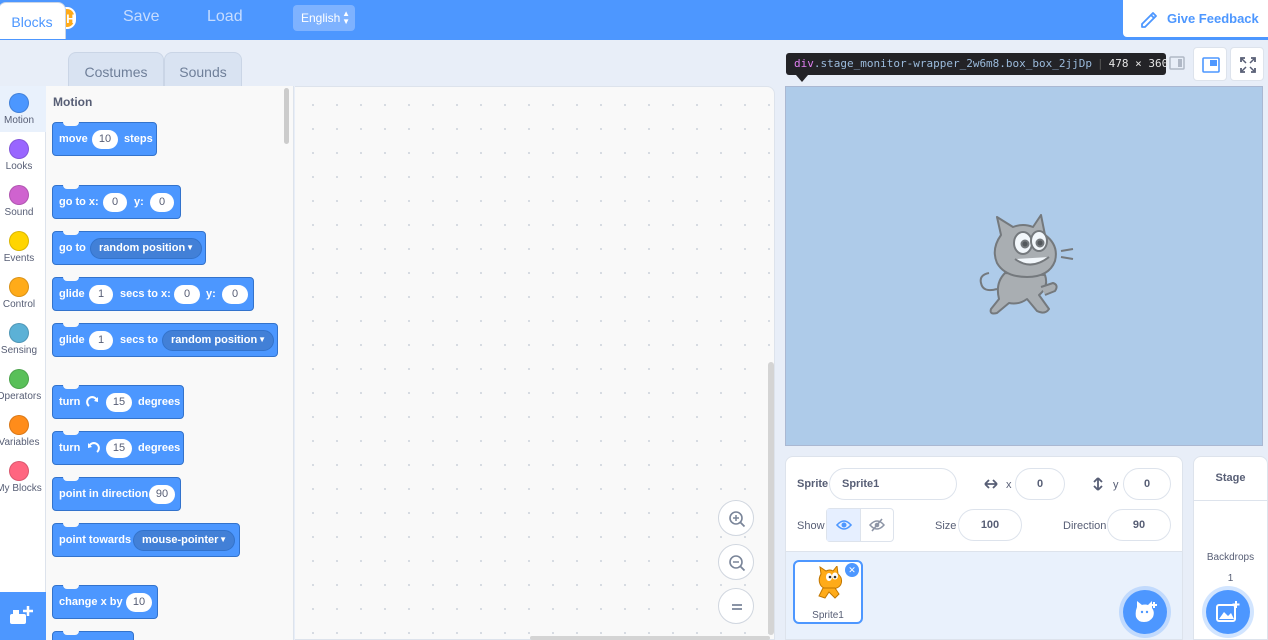 This screenshot has width=1268, height=640. I want to click on change-x-input: 10, so click(139, 602).